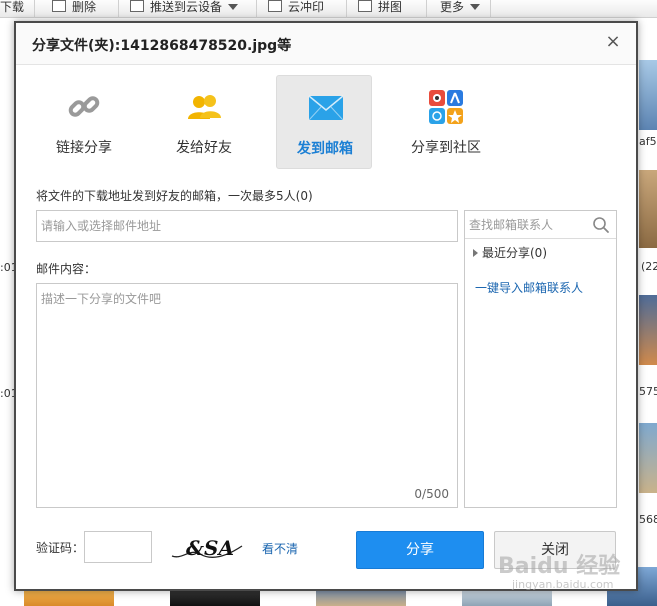 The image size is (657, 606). I want to click on caret-right-icon, so click(475, 252).